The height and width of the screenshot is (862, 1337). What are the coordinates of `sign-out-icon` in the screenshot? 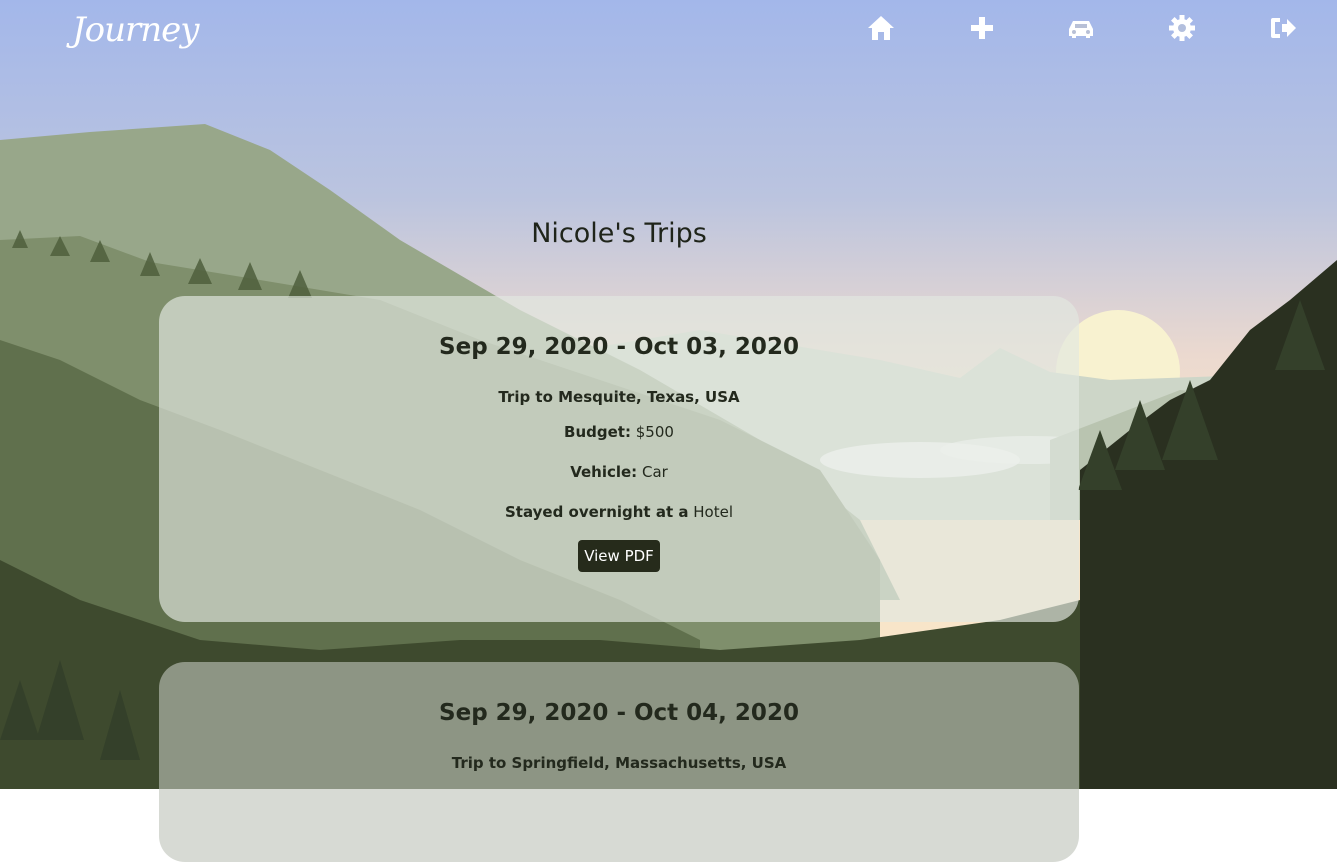 It's located at (1283, 28).